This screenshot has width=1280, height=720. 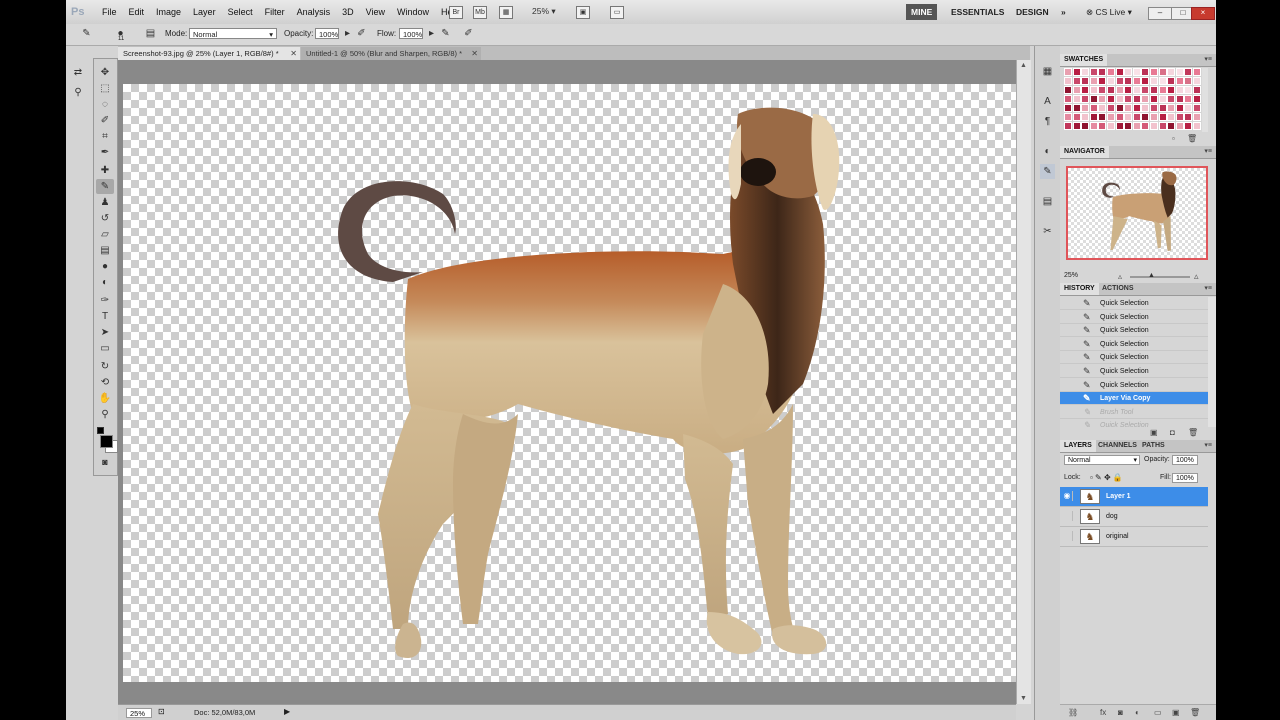 What do you see at coordinates (314, 12) in the screenshot?
I see `menu-analysis: Analysis` at bounding box center [314, 12].